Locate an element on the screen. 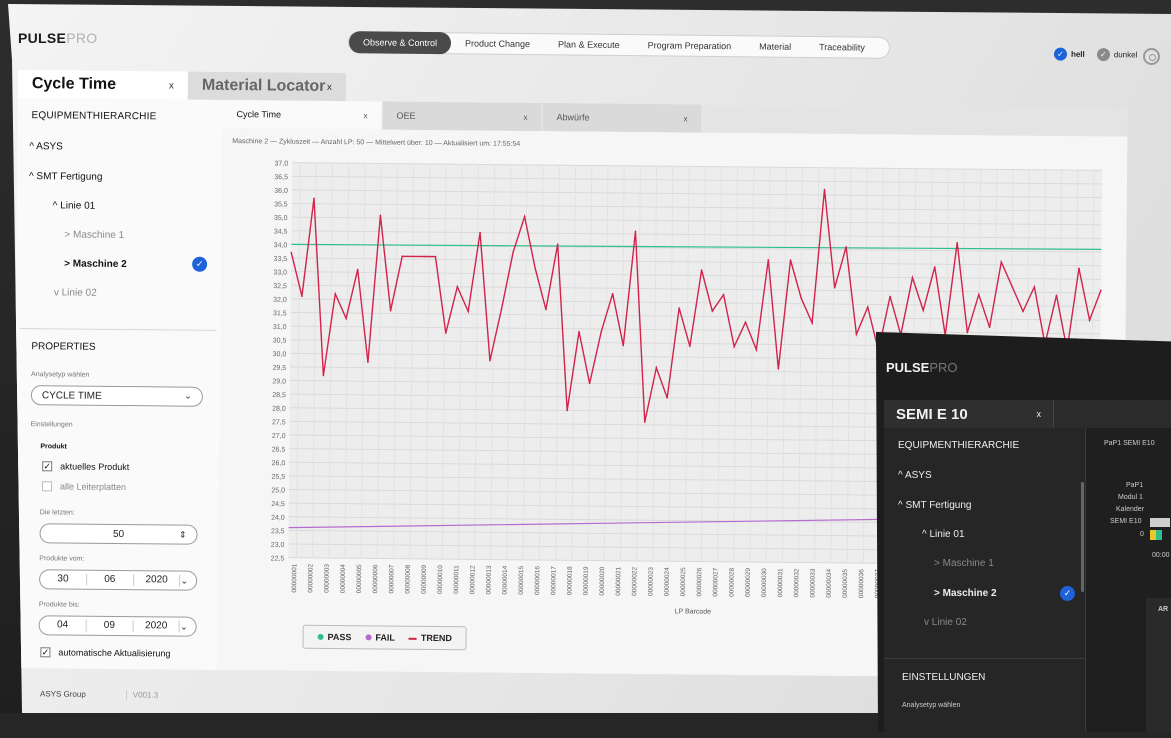 The image size is (1171, 738). y-tick-label: 26,5 is located at coordinates (279, 449).